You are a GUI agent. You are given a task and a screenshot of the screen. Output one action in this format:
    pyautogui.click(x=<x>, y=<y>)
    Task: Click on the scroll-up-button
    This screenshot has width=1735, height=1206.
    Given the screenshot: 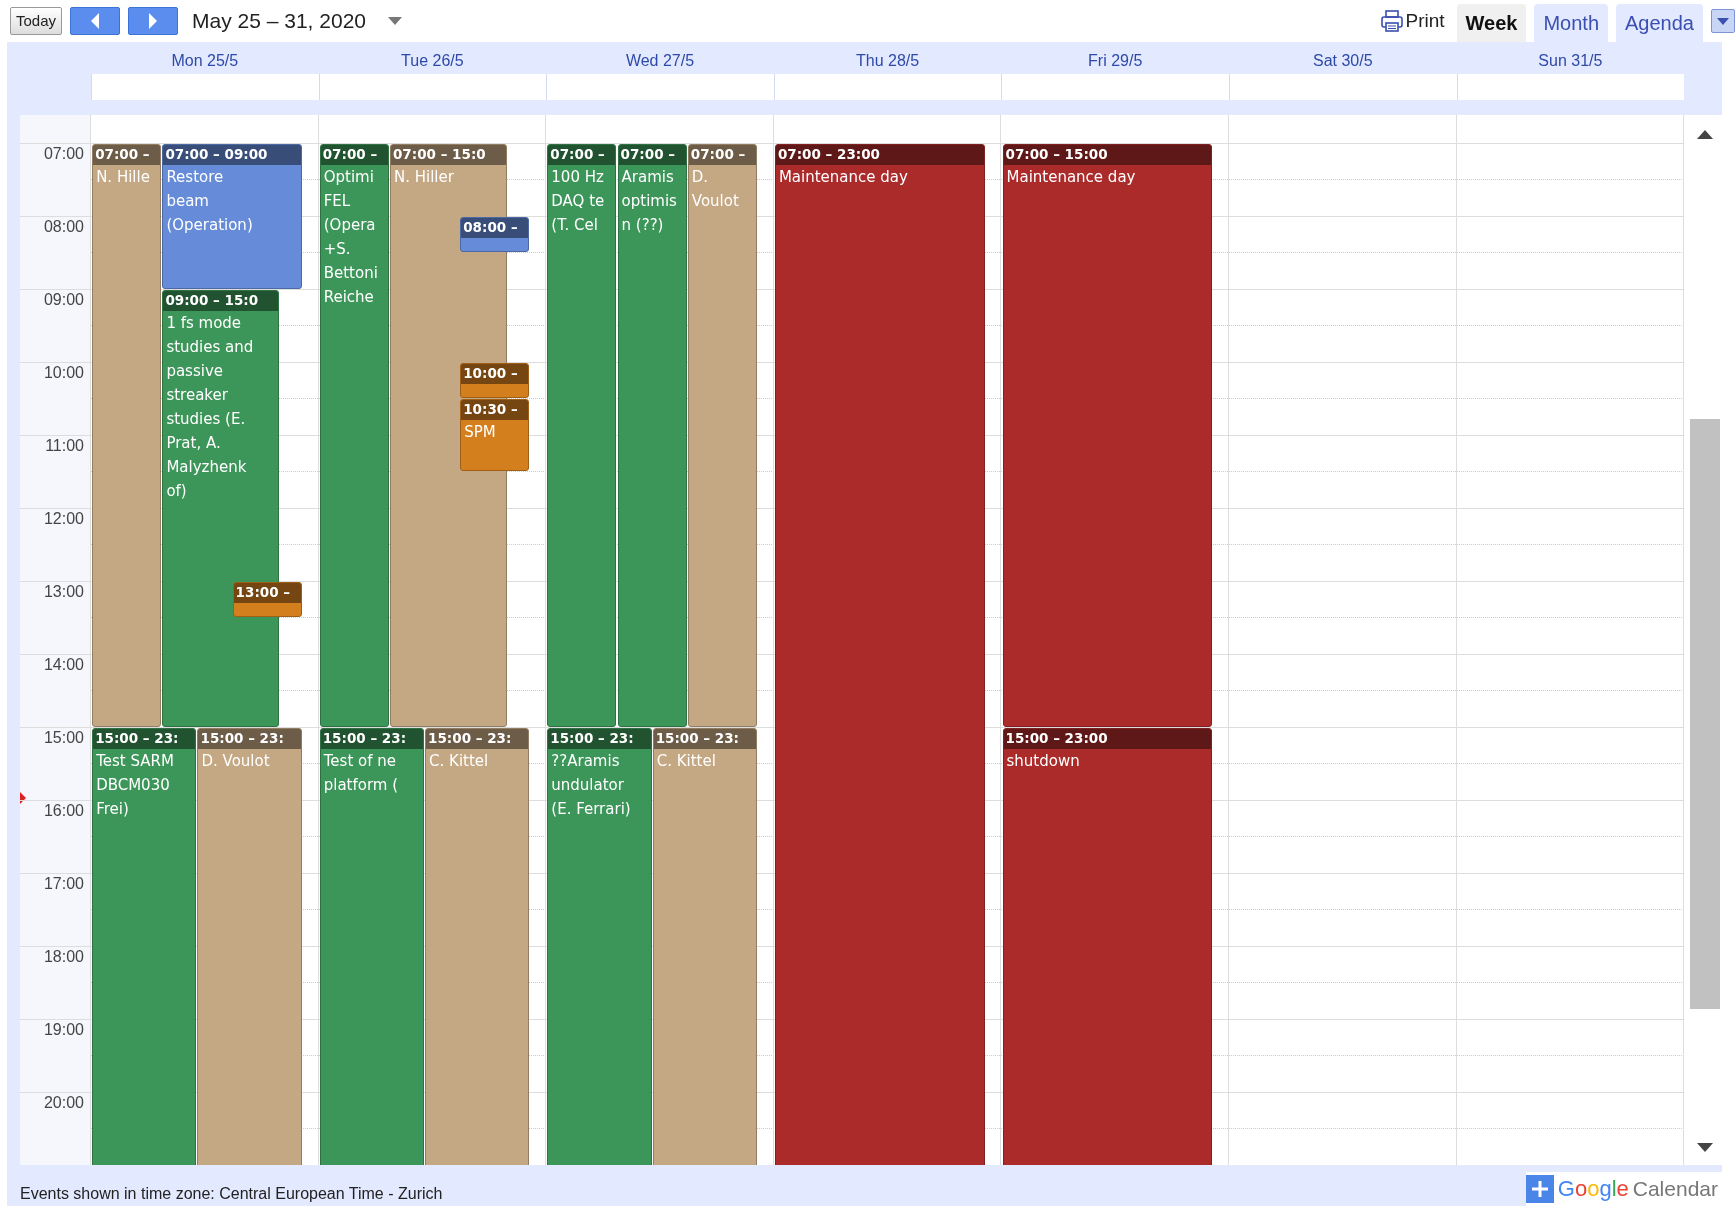 What is the action you would take?
    pyautogui.click(x=1705, y=134)
    